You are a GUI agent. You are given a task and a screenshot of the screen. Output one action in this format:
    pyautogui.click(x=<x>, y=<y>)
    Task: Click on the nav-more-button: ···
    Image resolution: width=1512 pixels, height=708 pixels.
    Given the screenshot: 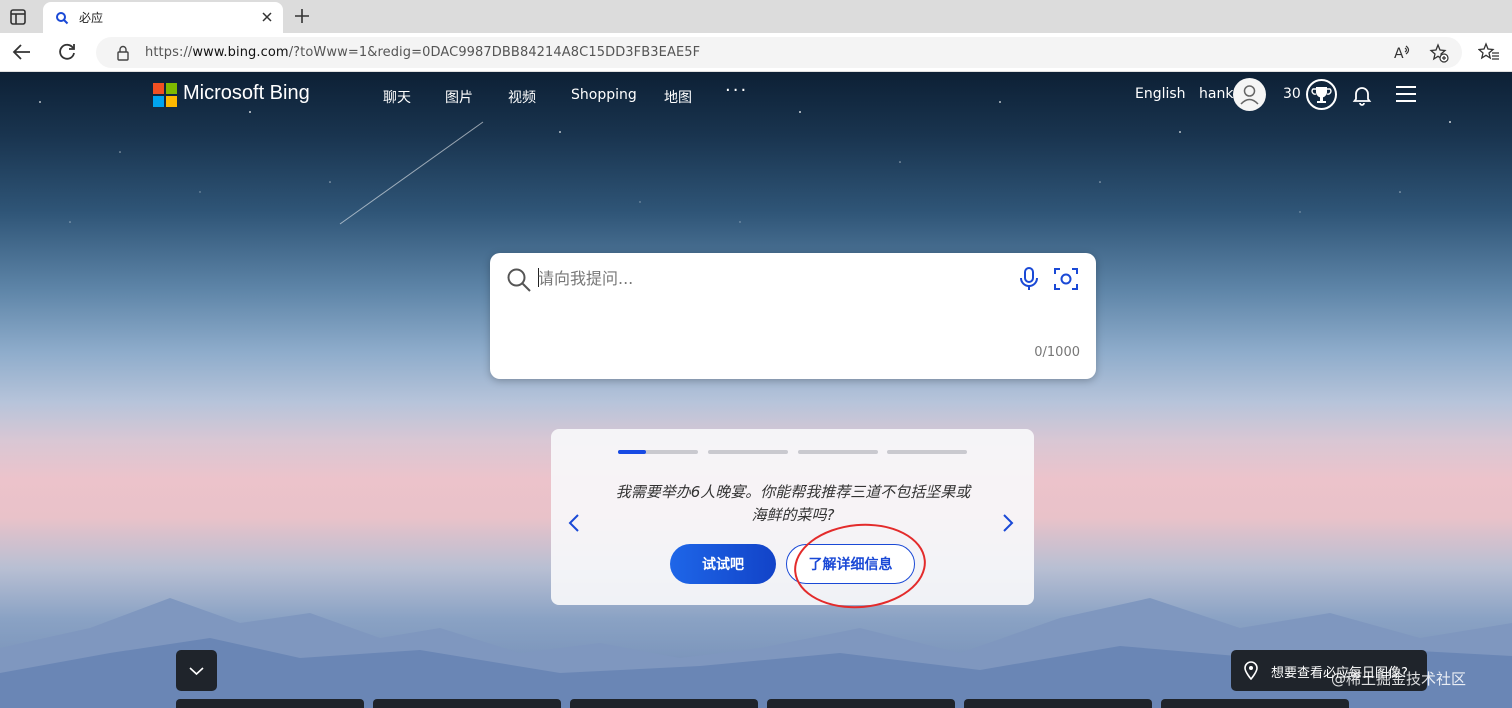 What is the action you would take?
    pyautogui.click(x=736, y=90)
    